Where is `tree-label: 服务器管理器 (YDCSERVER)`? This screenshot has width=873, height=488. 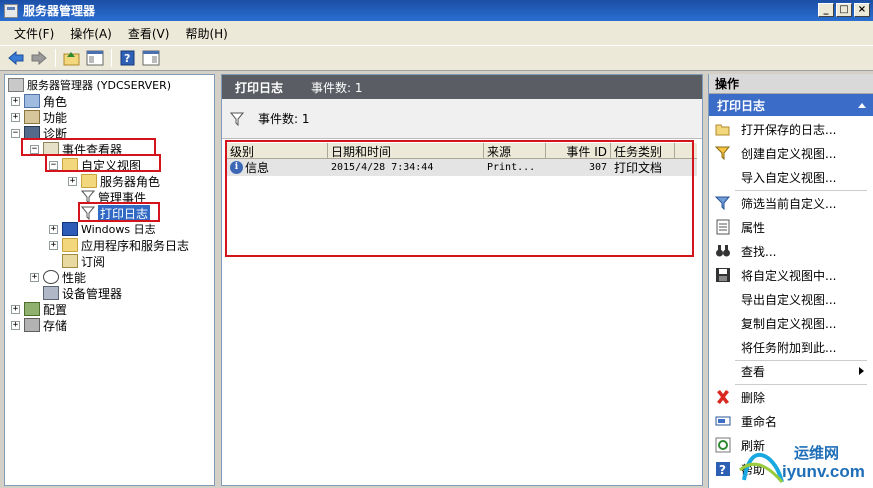 tree-label: 服务器管理器 (YDCSERVER) is located at coordinates (99, 85).